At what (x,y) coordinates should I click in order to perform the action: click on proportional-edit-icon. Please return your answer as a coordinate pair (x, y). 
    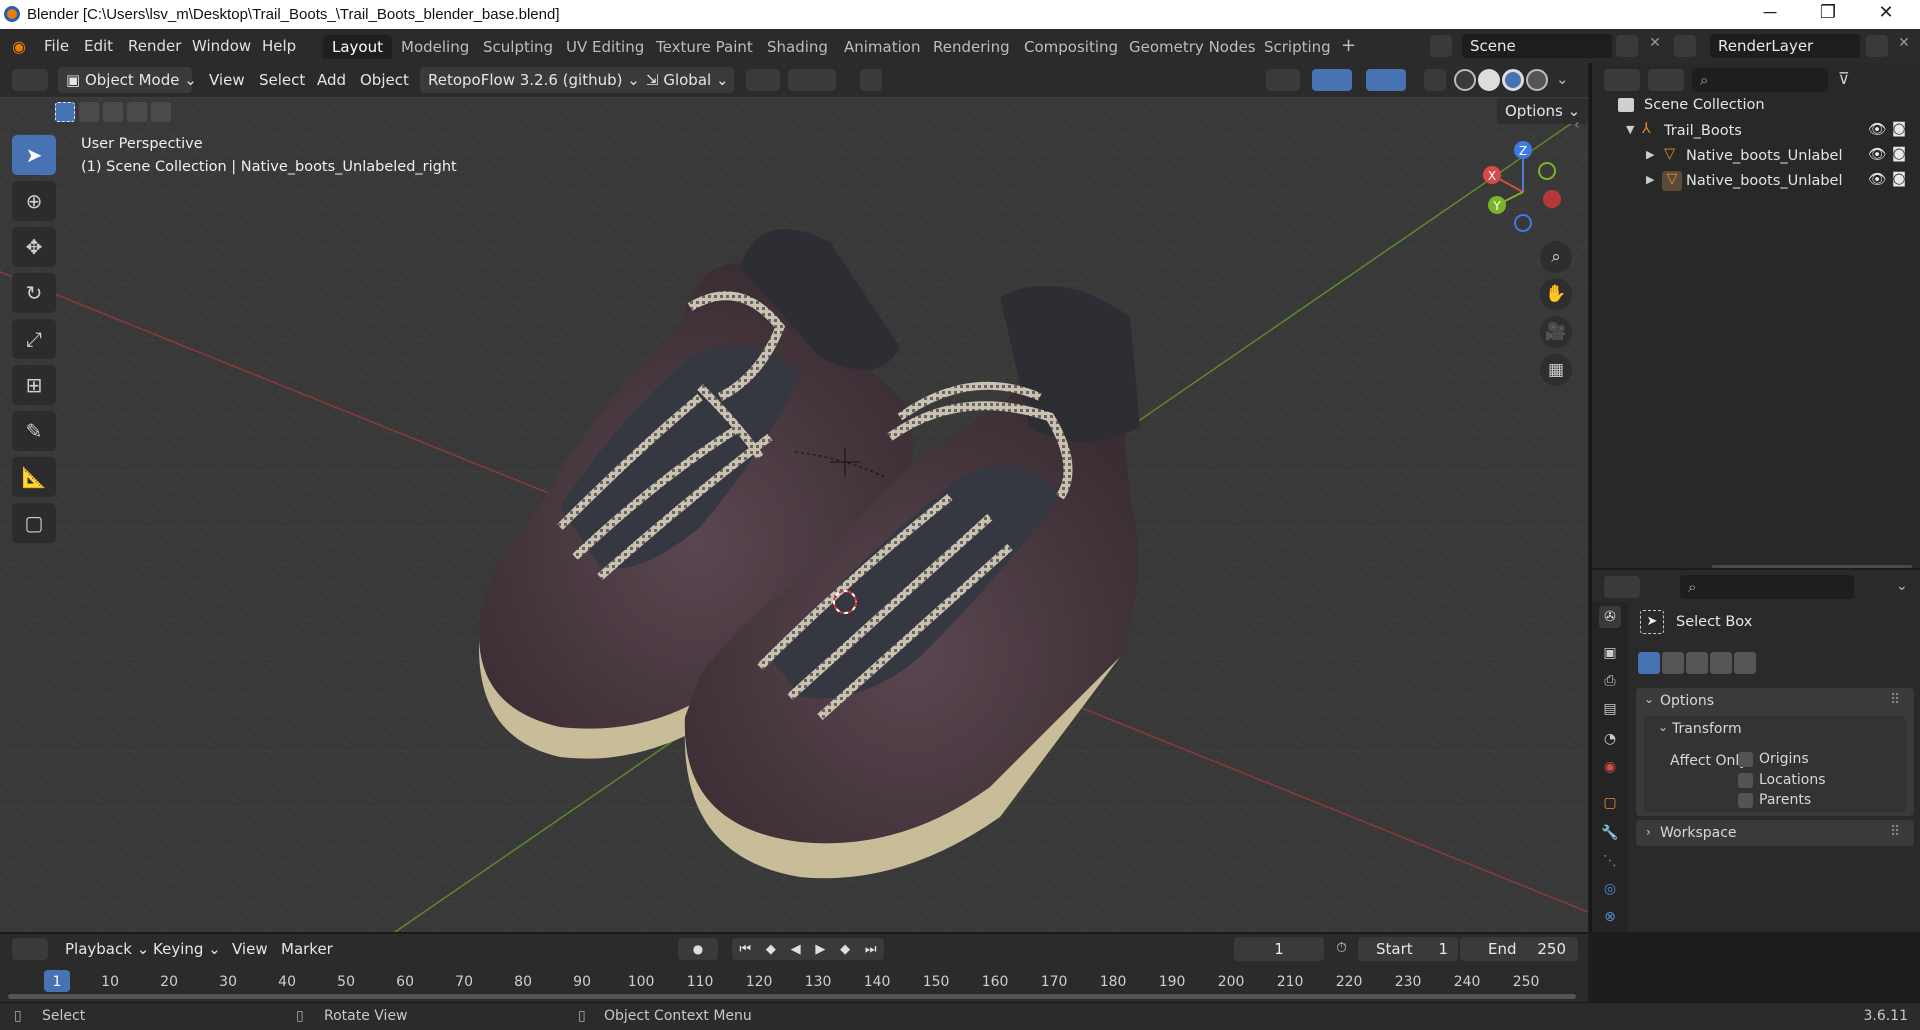
    Looking at the image, I should click on (871, 80).